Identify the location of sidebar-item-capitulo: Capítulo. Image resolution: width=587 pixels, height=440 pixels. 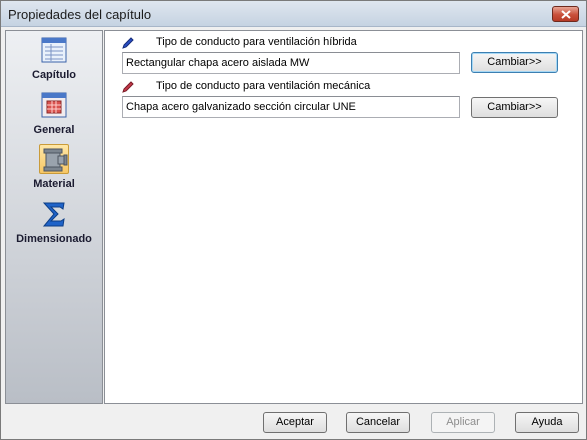
(54, 60).